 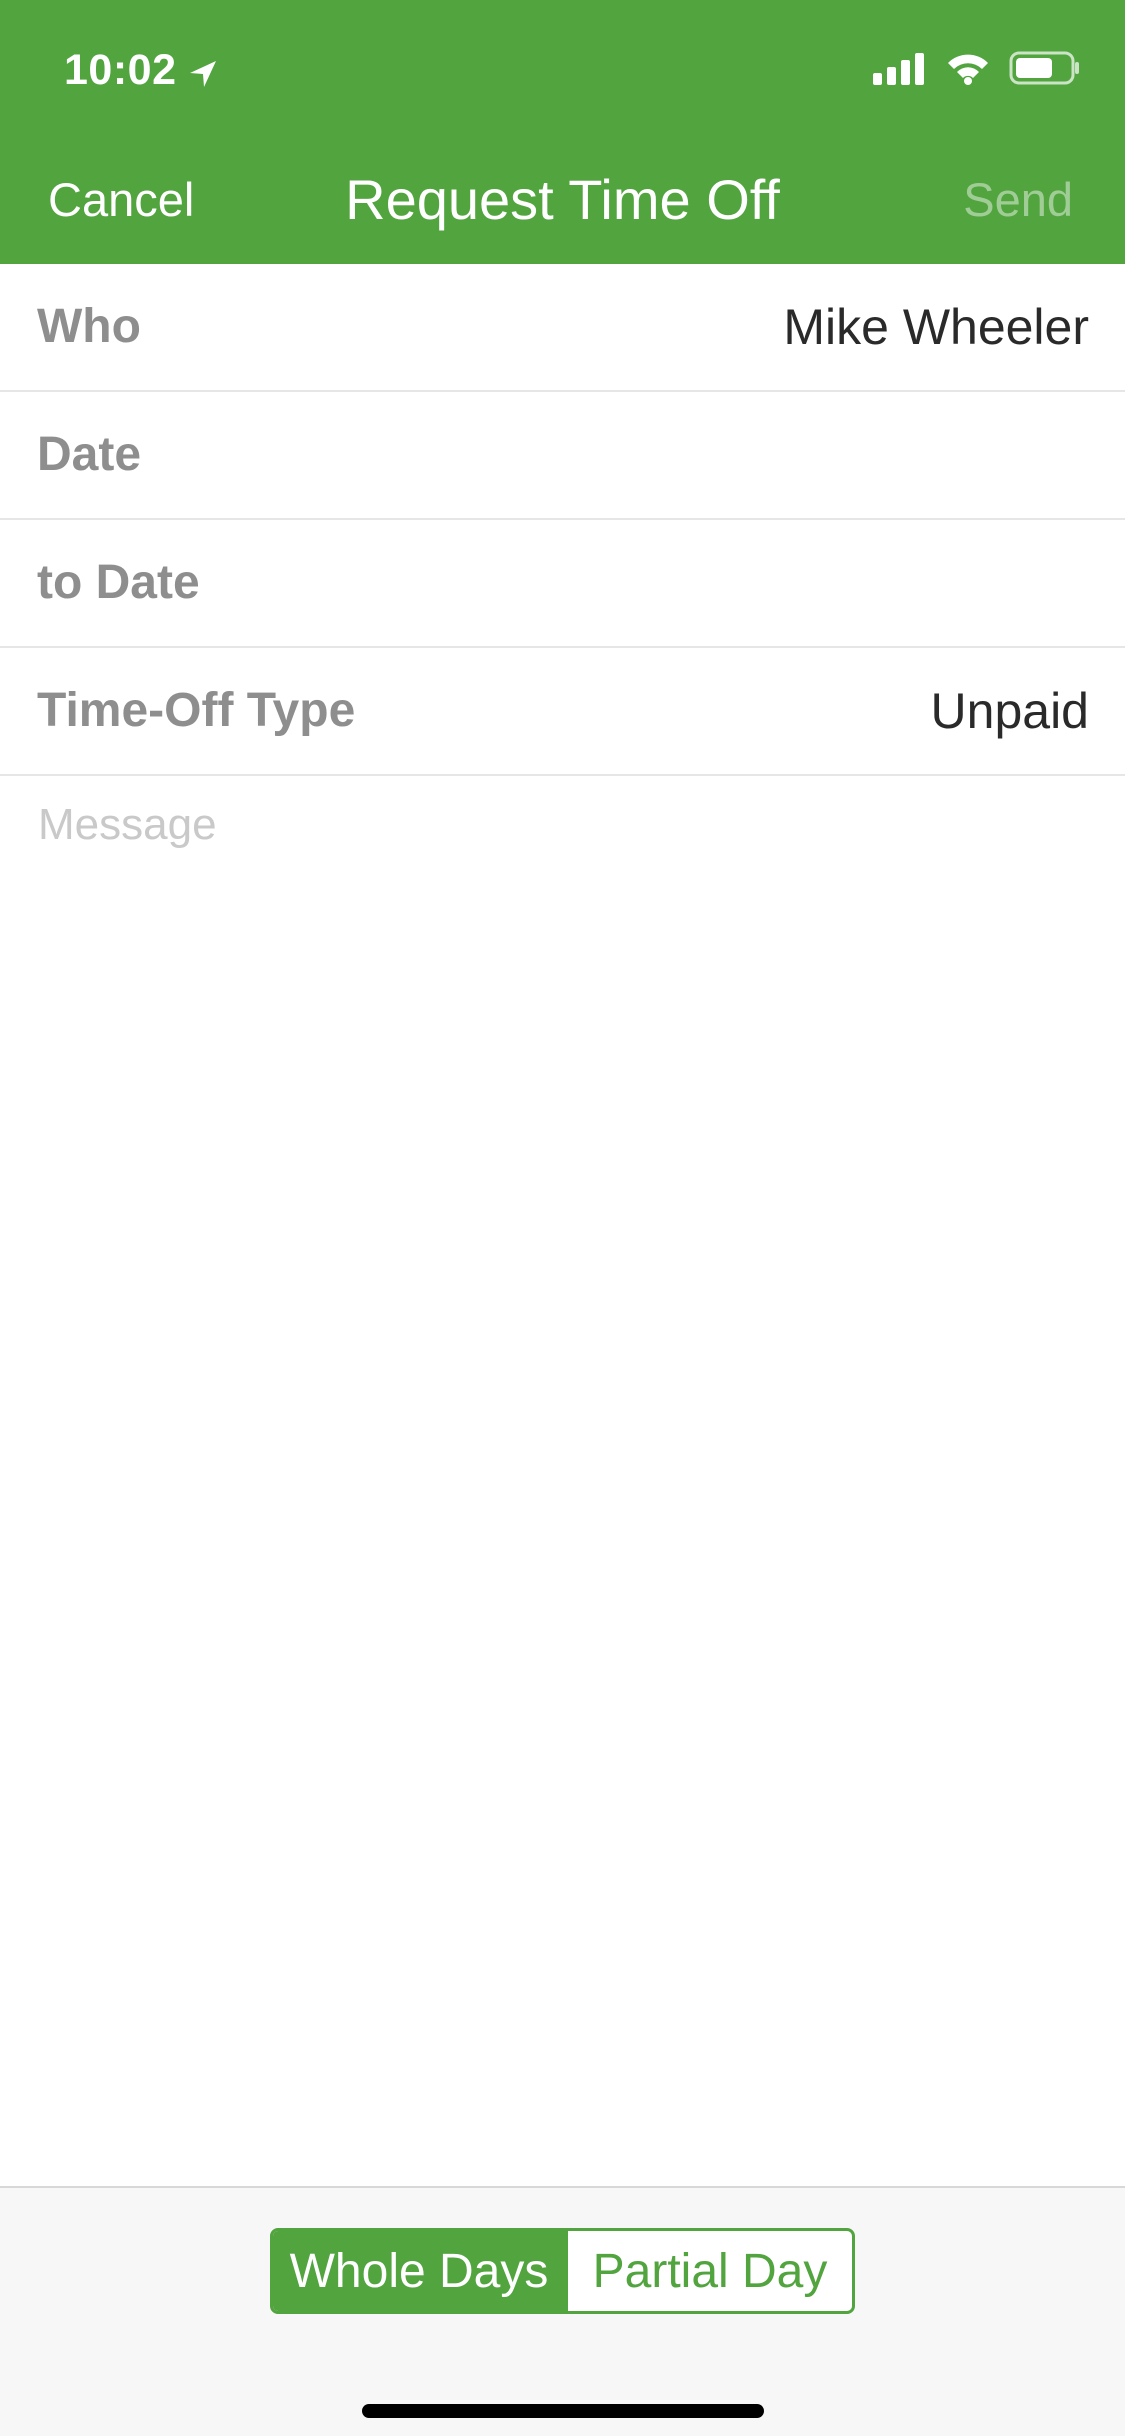 I want to click on nav-header: 10:02 Cancel Request Time Off Send, so click(x=562, y=132).